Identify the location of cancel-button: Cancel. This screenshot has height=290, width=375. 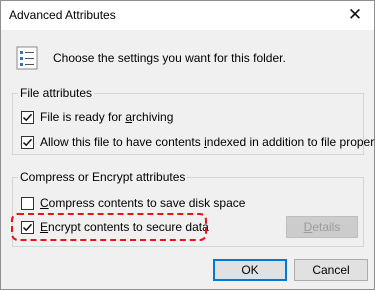
(331, 270).